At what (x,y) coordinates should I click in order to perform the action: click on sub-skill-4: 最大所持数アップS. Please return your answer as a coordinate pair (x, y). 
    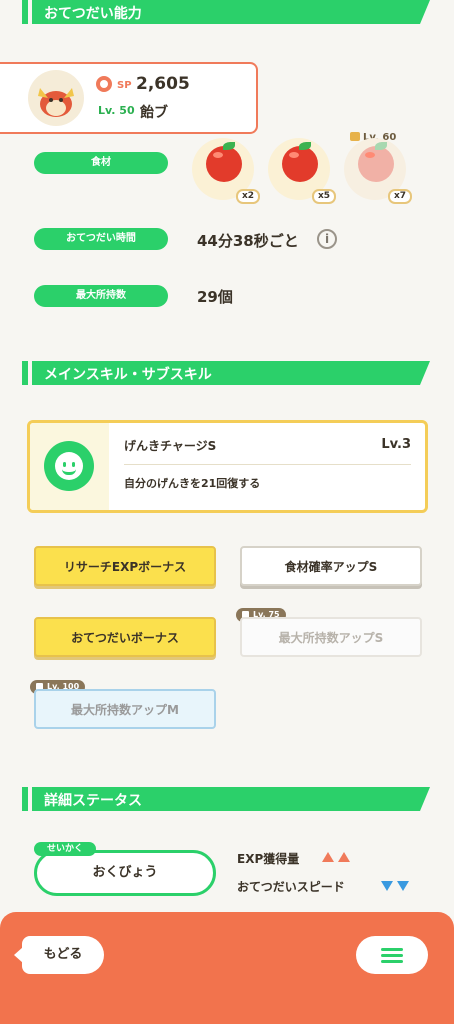
    Looking at the image, I should click on (331, 637).